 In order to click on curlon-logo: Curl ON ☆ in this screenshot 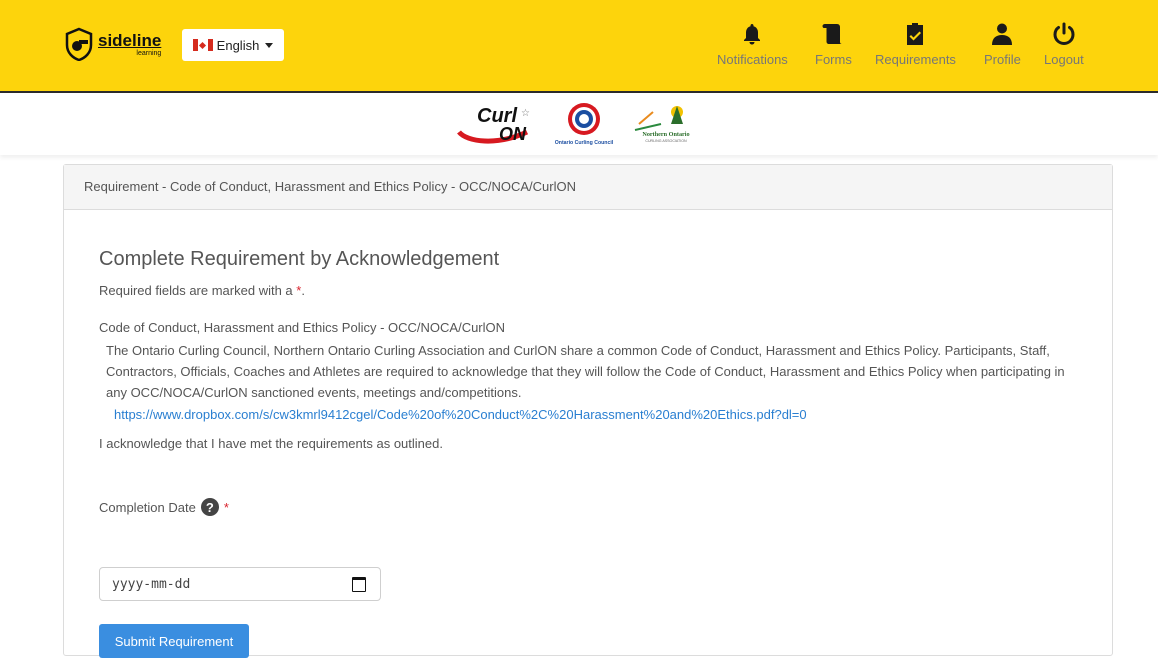, I will do `click(493, 124)`.